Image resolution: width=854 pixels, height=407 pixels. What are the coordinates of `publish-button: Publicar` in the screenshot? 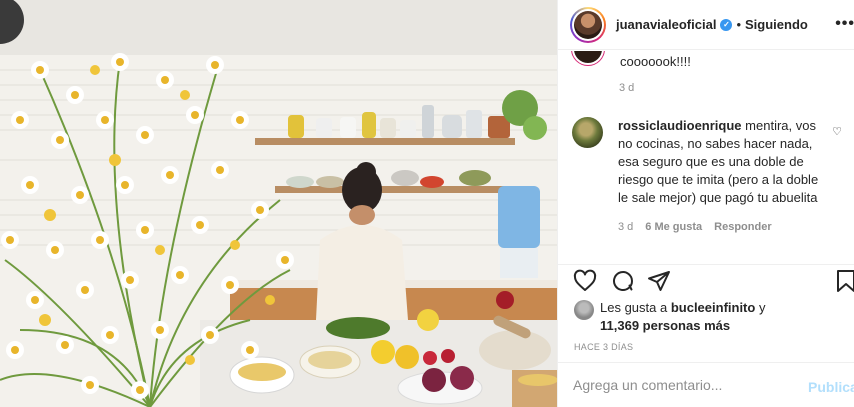 It's located at (831, 387).